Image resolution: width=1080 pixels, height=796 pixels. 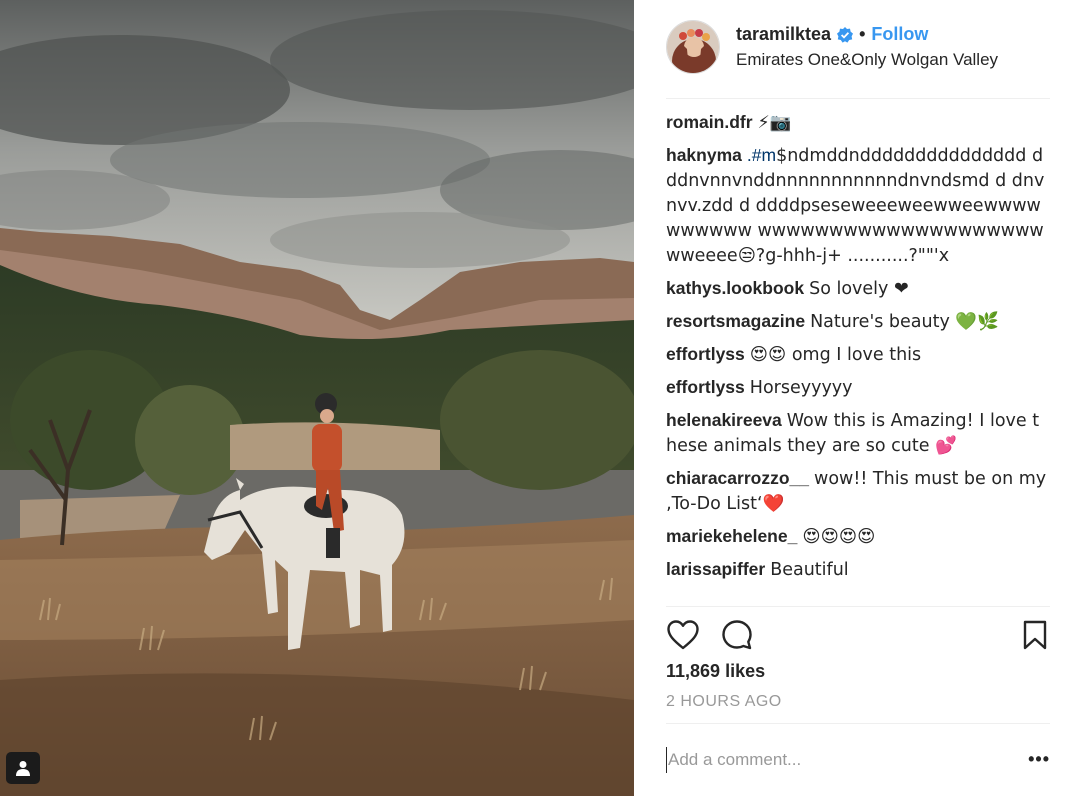 I want to click on comment-item: resortsmagazine Nature's beauty 💚🌿, so click(x=858, y=321).